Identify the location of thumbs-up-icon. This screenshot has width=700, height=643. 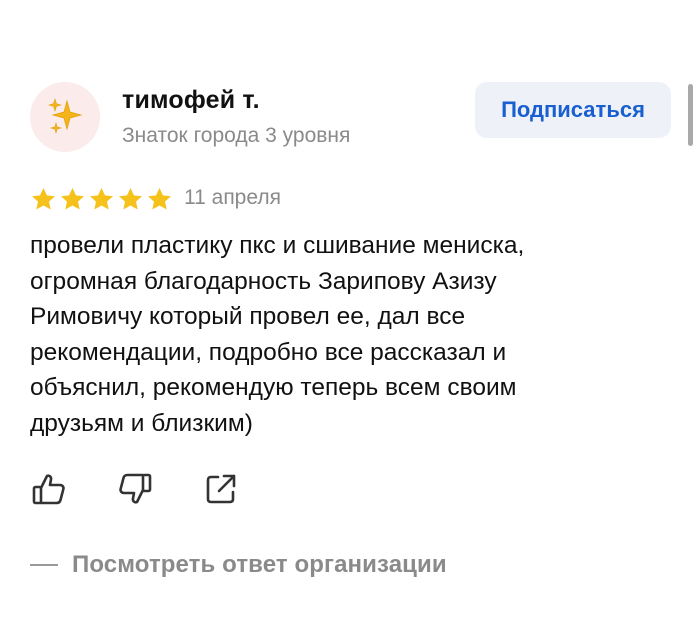
(48, 489).